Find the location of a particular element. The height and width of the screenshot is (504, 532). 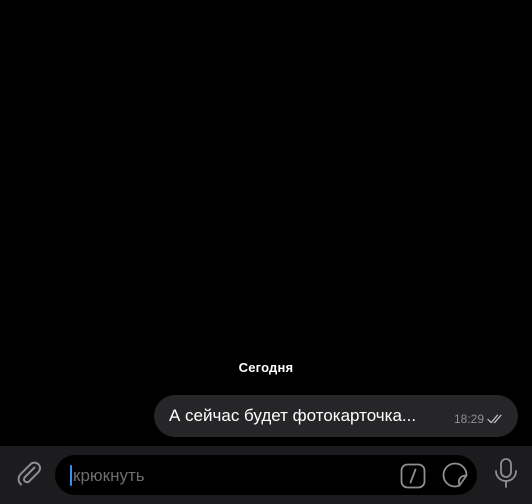

paperclip-icon is located at coordinates (29, 475).